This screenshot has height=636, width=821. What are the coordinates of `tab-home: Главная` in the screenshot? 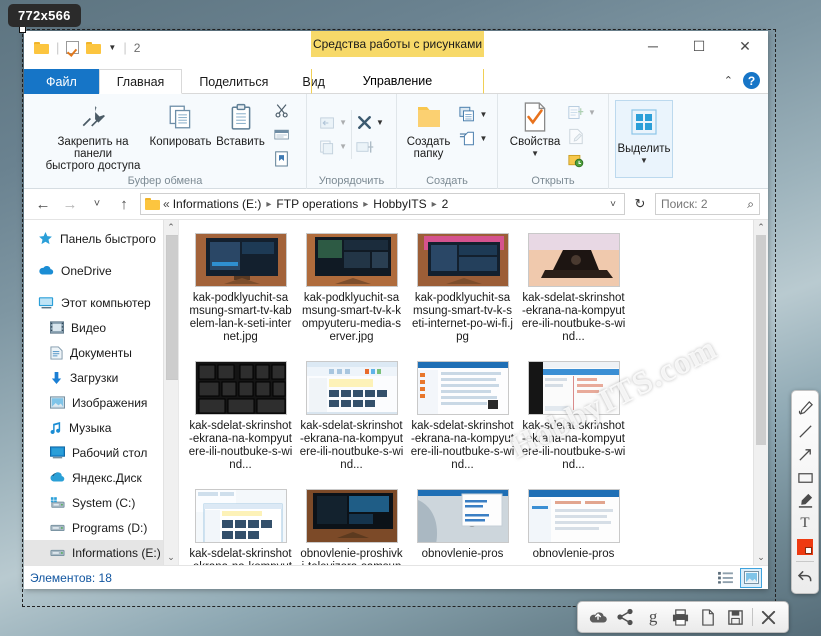 It's located at (140, 81).